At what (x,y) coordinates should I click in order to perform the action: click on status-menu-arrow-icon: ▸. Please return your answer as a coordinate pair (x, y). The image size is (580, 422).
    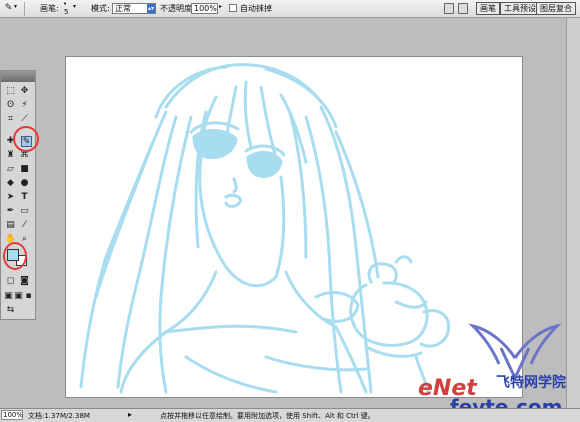
    Looking at the image, I should click on (130, 414).